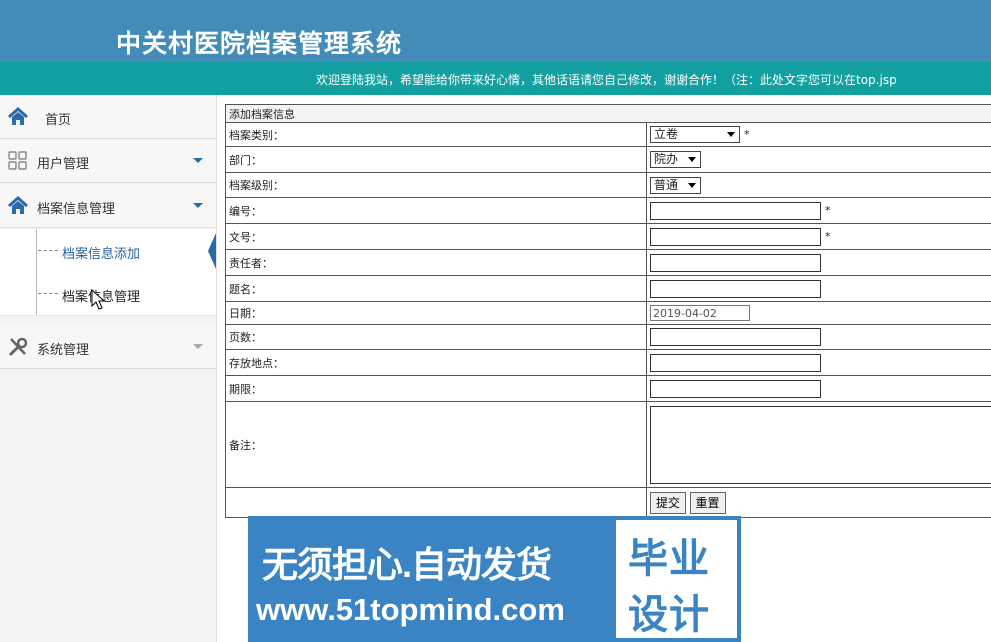 This screenshot has width=991, height=642. I want to click on field-label: 页数：, so click(436, 337).